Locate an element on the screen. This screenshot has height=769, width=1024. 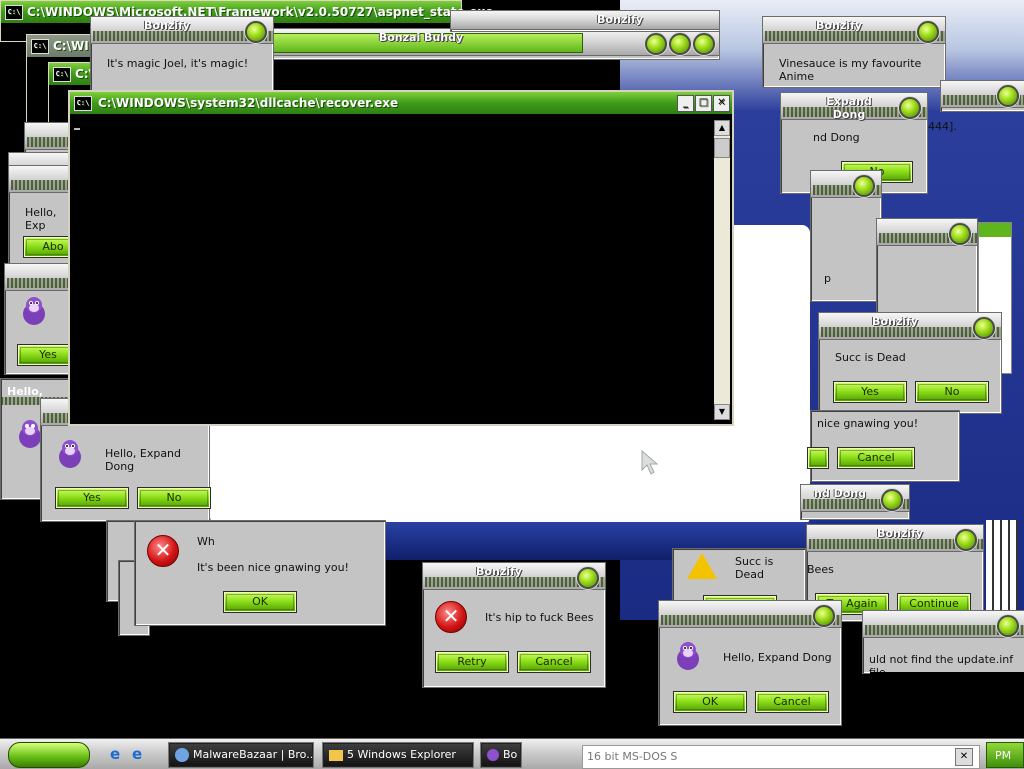
bonzi-taskbar-icon is located at coordinates (493, 755).